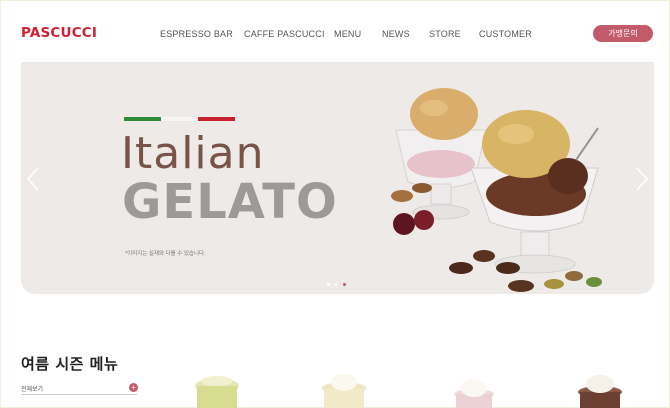 This screenshot has height=408, width=670. I want to click on hero-title-gelato: GELATO, so click(230, 202).